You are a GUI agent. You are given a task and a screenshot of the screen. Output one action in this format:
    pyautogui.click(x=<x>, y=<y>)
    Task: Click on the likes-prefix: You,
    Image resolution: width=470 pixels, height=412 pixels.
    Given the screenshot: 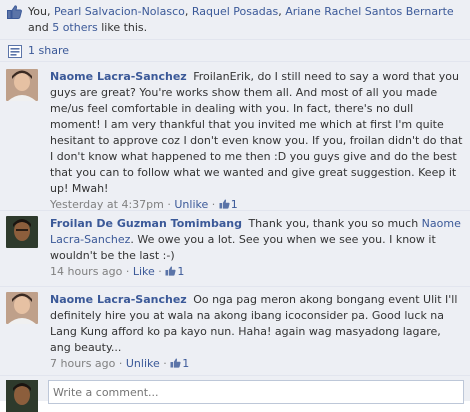 What is the action you would take?
    pyautogui.click(x=41, y=11)
    